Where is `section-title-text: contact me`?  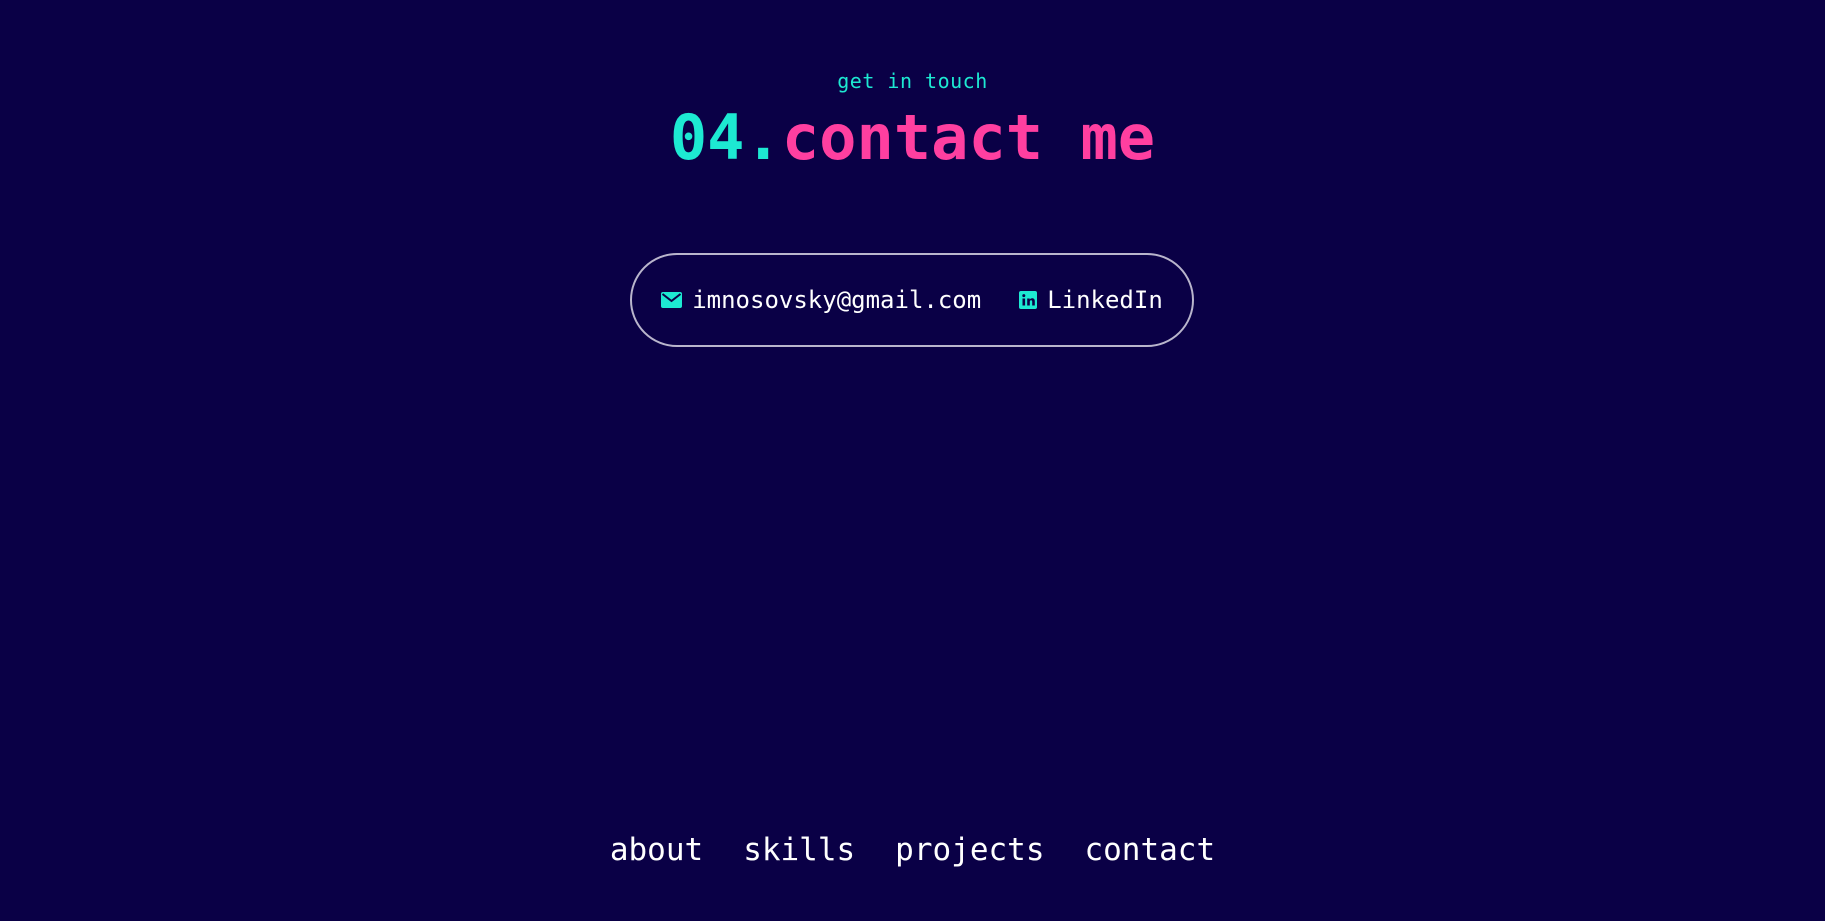 section-title-text: contact me is located at coordinates (968, 137).